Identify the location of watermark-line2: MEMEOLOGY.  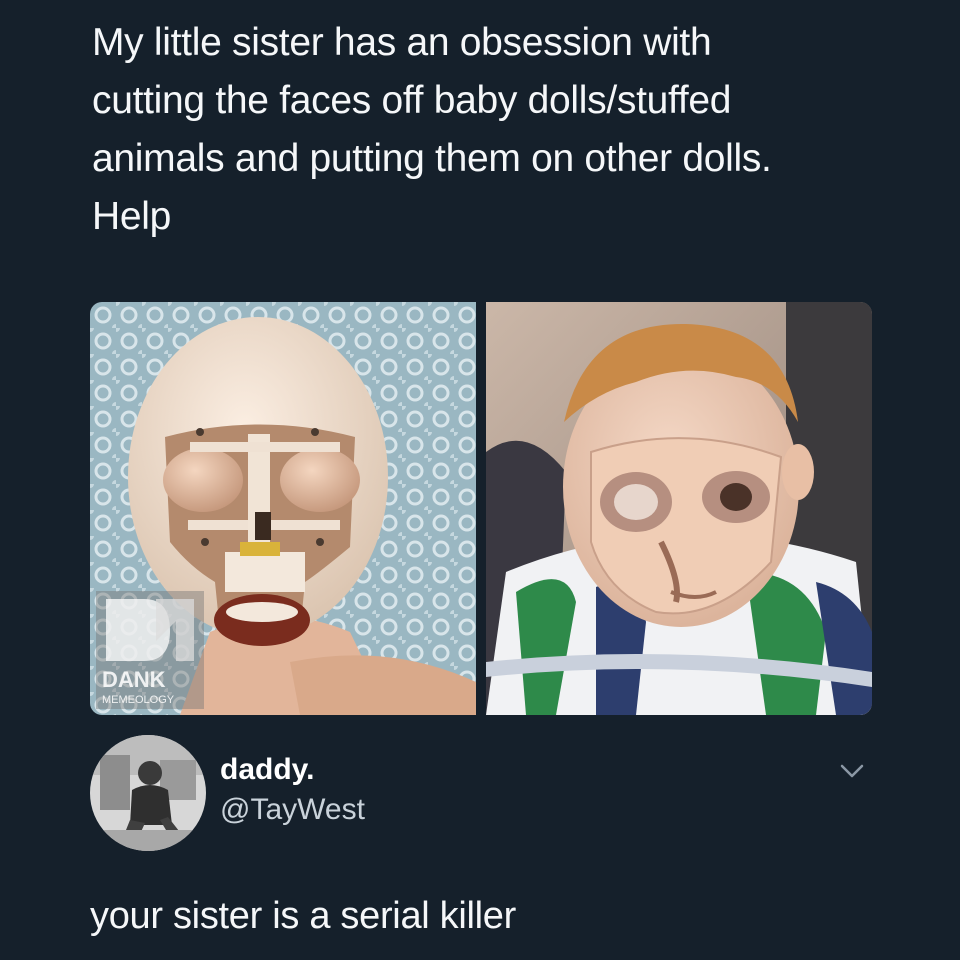
(138, 700).